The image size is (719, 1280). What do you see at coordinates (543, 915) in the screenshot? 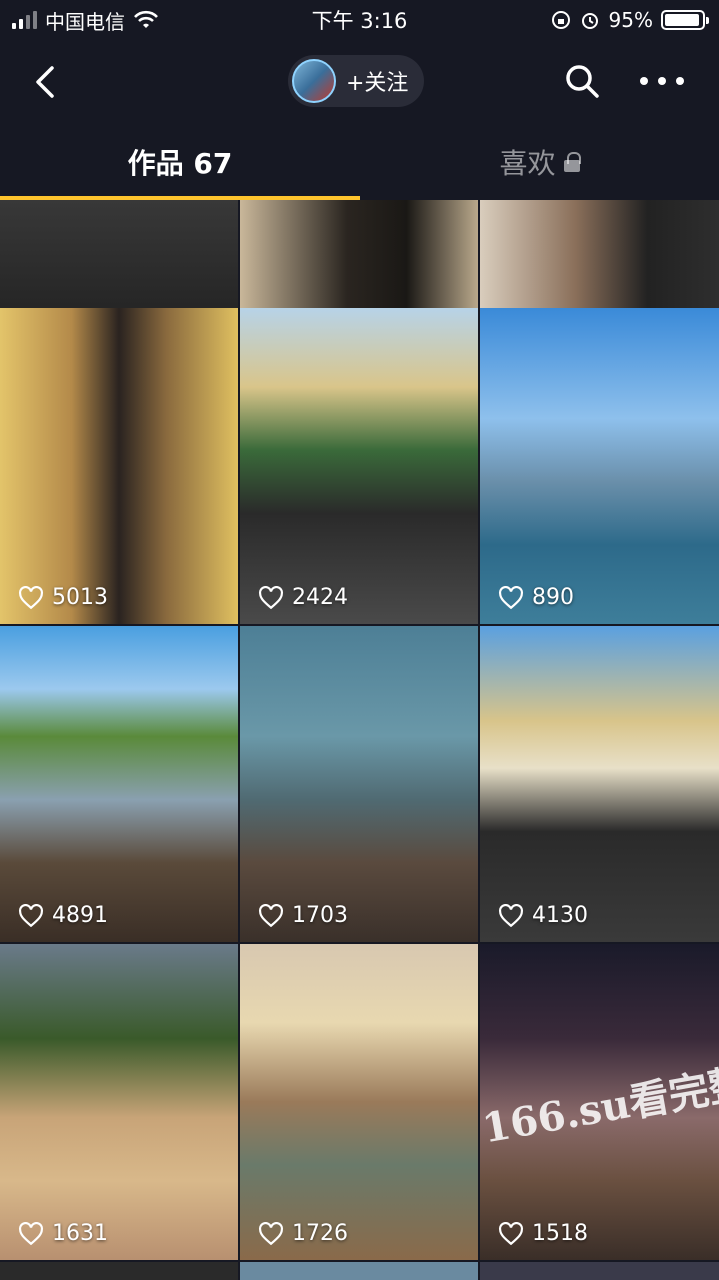
I see `like-count: 4130` at bounding box center [543, 915].